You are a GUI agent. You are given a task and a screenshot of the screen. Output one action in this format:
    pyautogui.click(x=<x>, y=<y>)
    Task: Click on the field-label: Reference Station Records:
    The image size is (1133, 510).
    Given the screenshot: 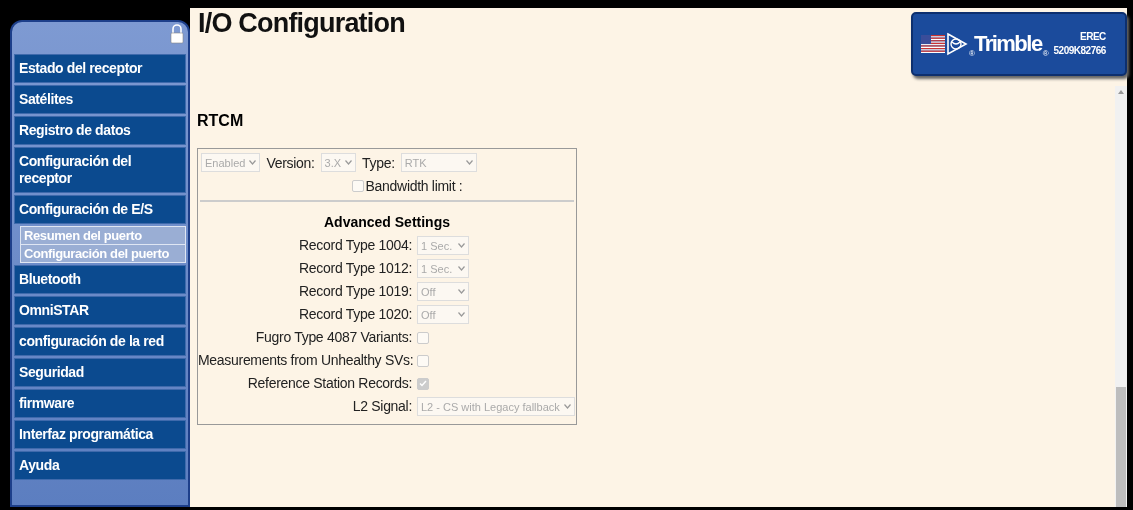 What is the action you would take?
    pyautogui.click(x=329, y=383)
    